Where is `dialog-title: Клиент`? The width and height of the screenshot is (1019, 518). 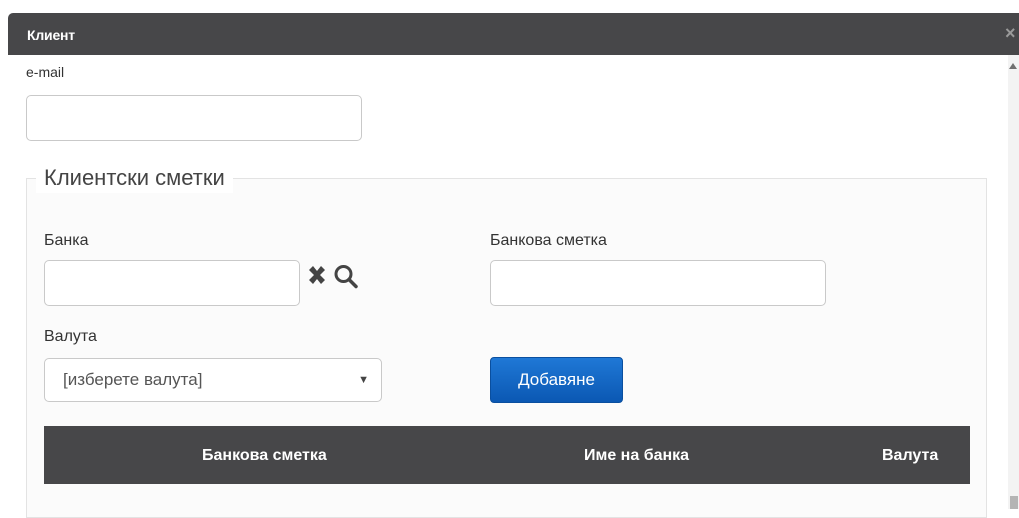
dialog-title: Клиент is located at coordinates (51, 35).